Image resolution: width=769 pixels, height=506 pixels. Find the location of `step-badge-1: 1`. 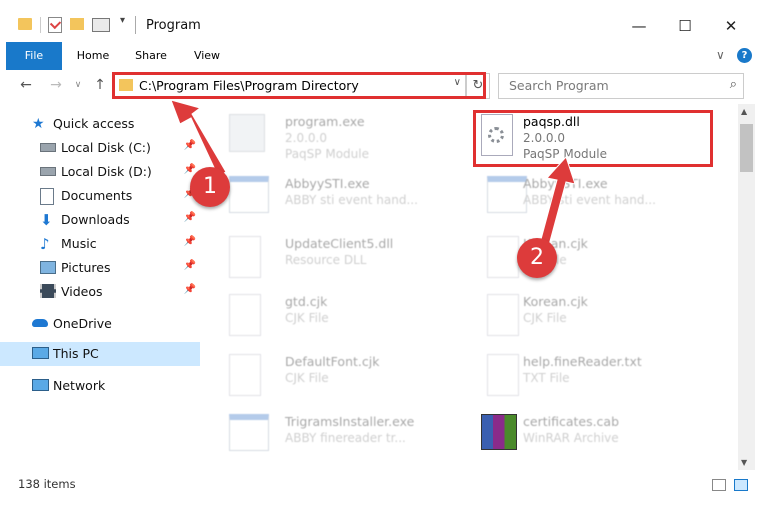

step-badge-1: 1 is located at coordinates (210, 187).